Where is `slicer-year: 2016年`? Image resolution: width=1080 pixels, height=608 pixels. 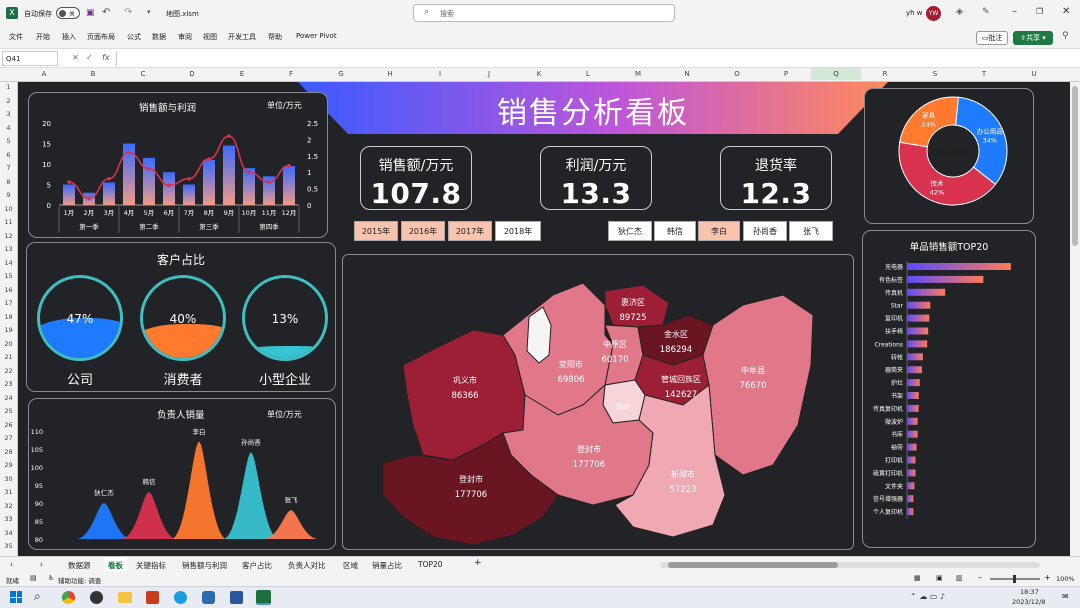 slicer-year: 2016年 is located at coordinates (423, 231).